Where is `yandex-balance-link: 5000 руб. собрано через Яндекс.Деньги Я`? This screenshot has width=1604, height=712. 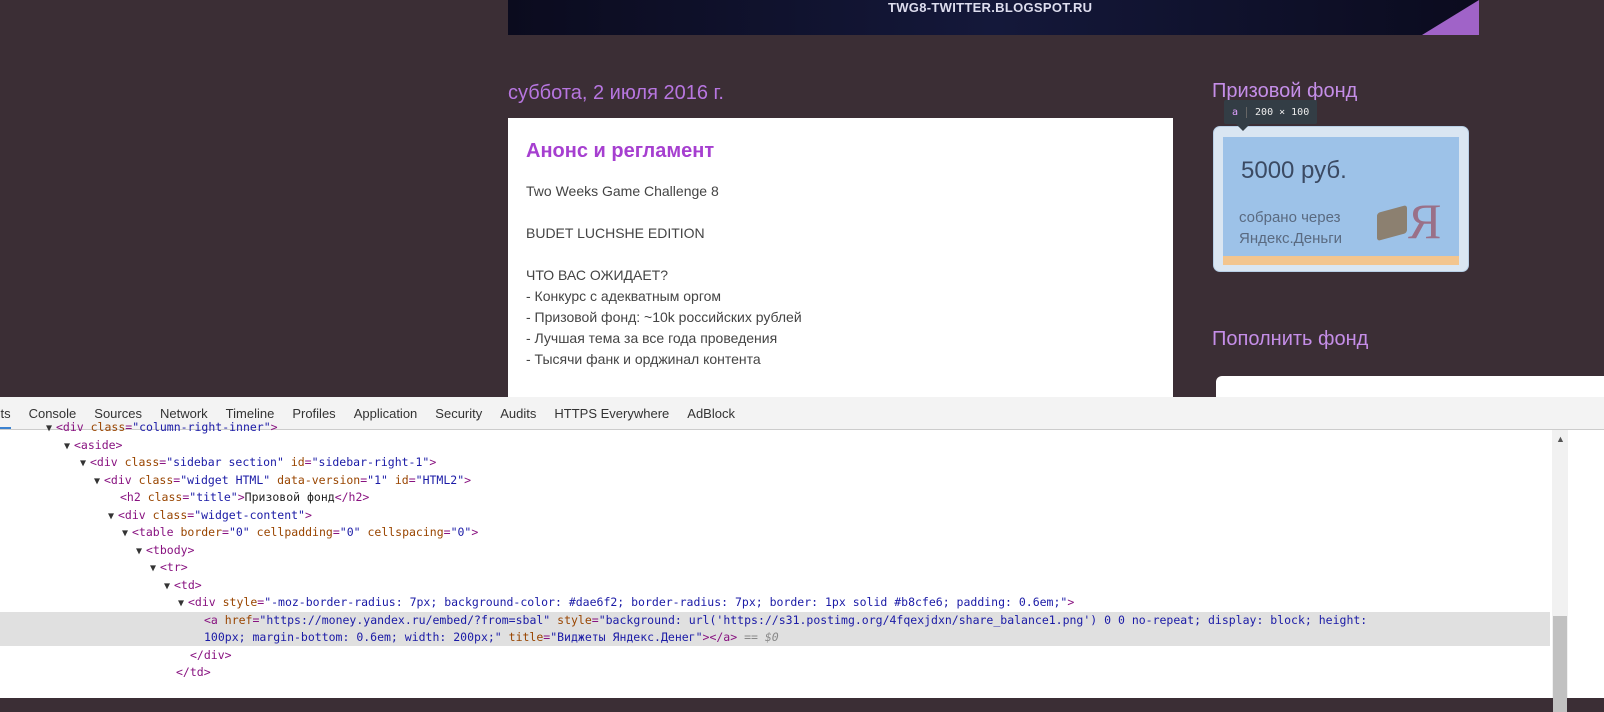 yandex-balance-link: 5000 руб. собрано через Яндекс.Деньги Я is located at coordinates (1341, 201).